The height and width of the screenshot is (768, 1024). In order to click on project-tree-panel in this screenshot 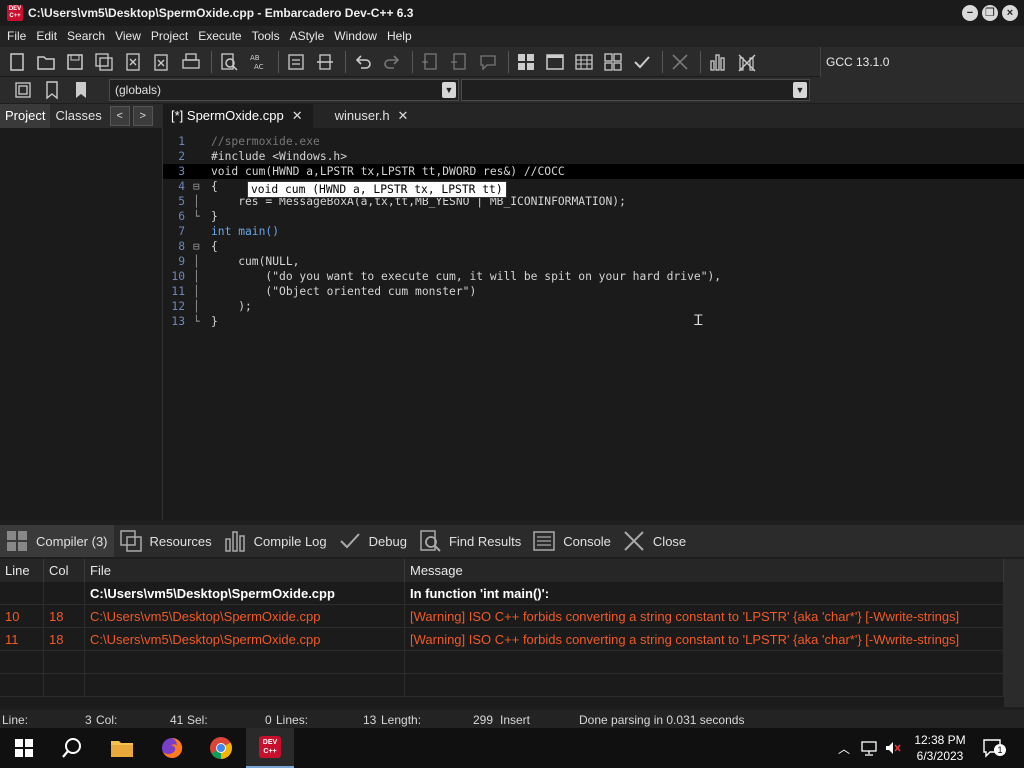, I will do `click(81, 324)`.